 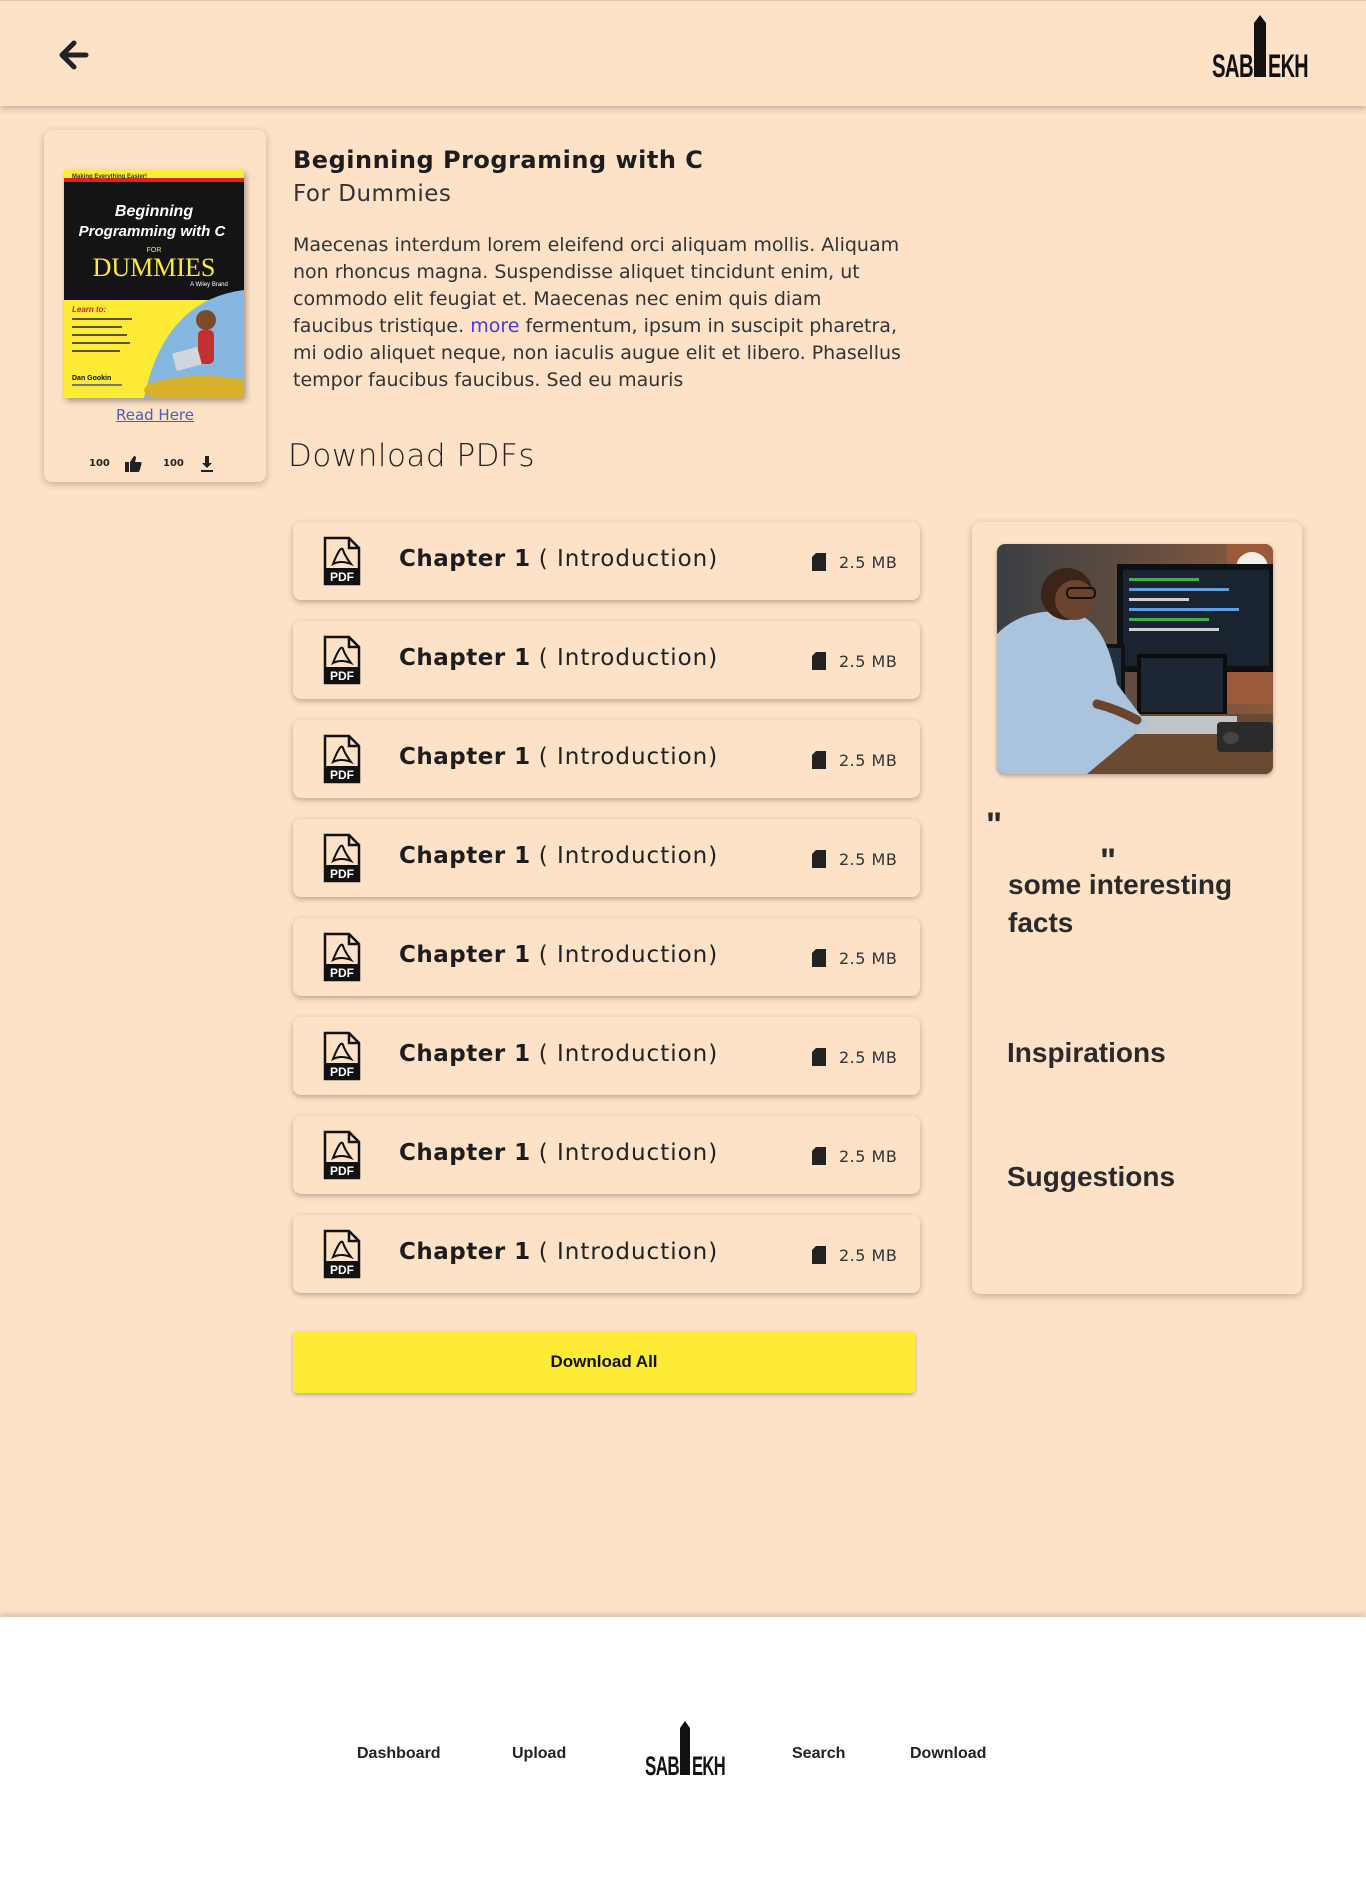 I want to click on inspirations-link: Inspirations, so click(x=1086, y=1053).